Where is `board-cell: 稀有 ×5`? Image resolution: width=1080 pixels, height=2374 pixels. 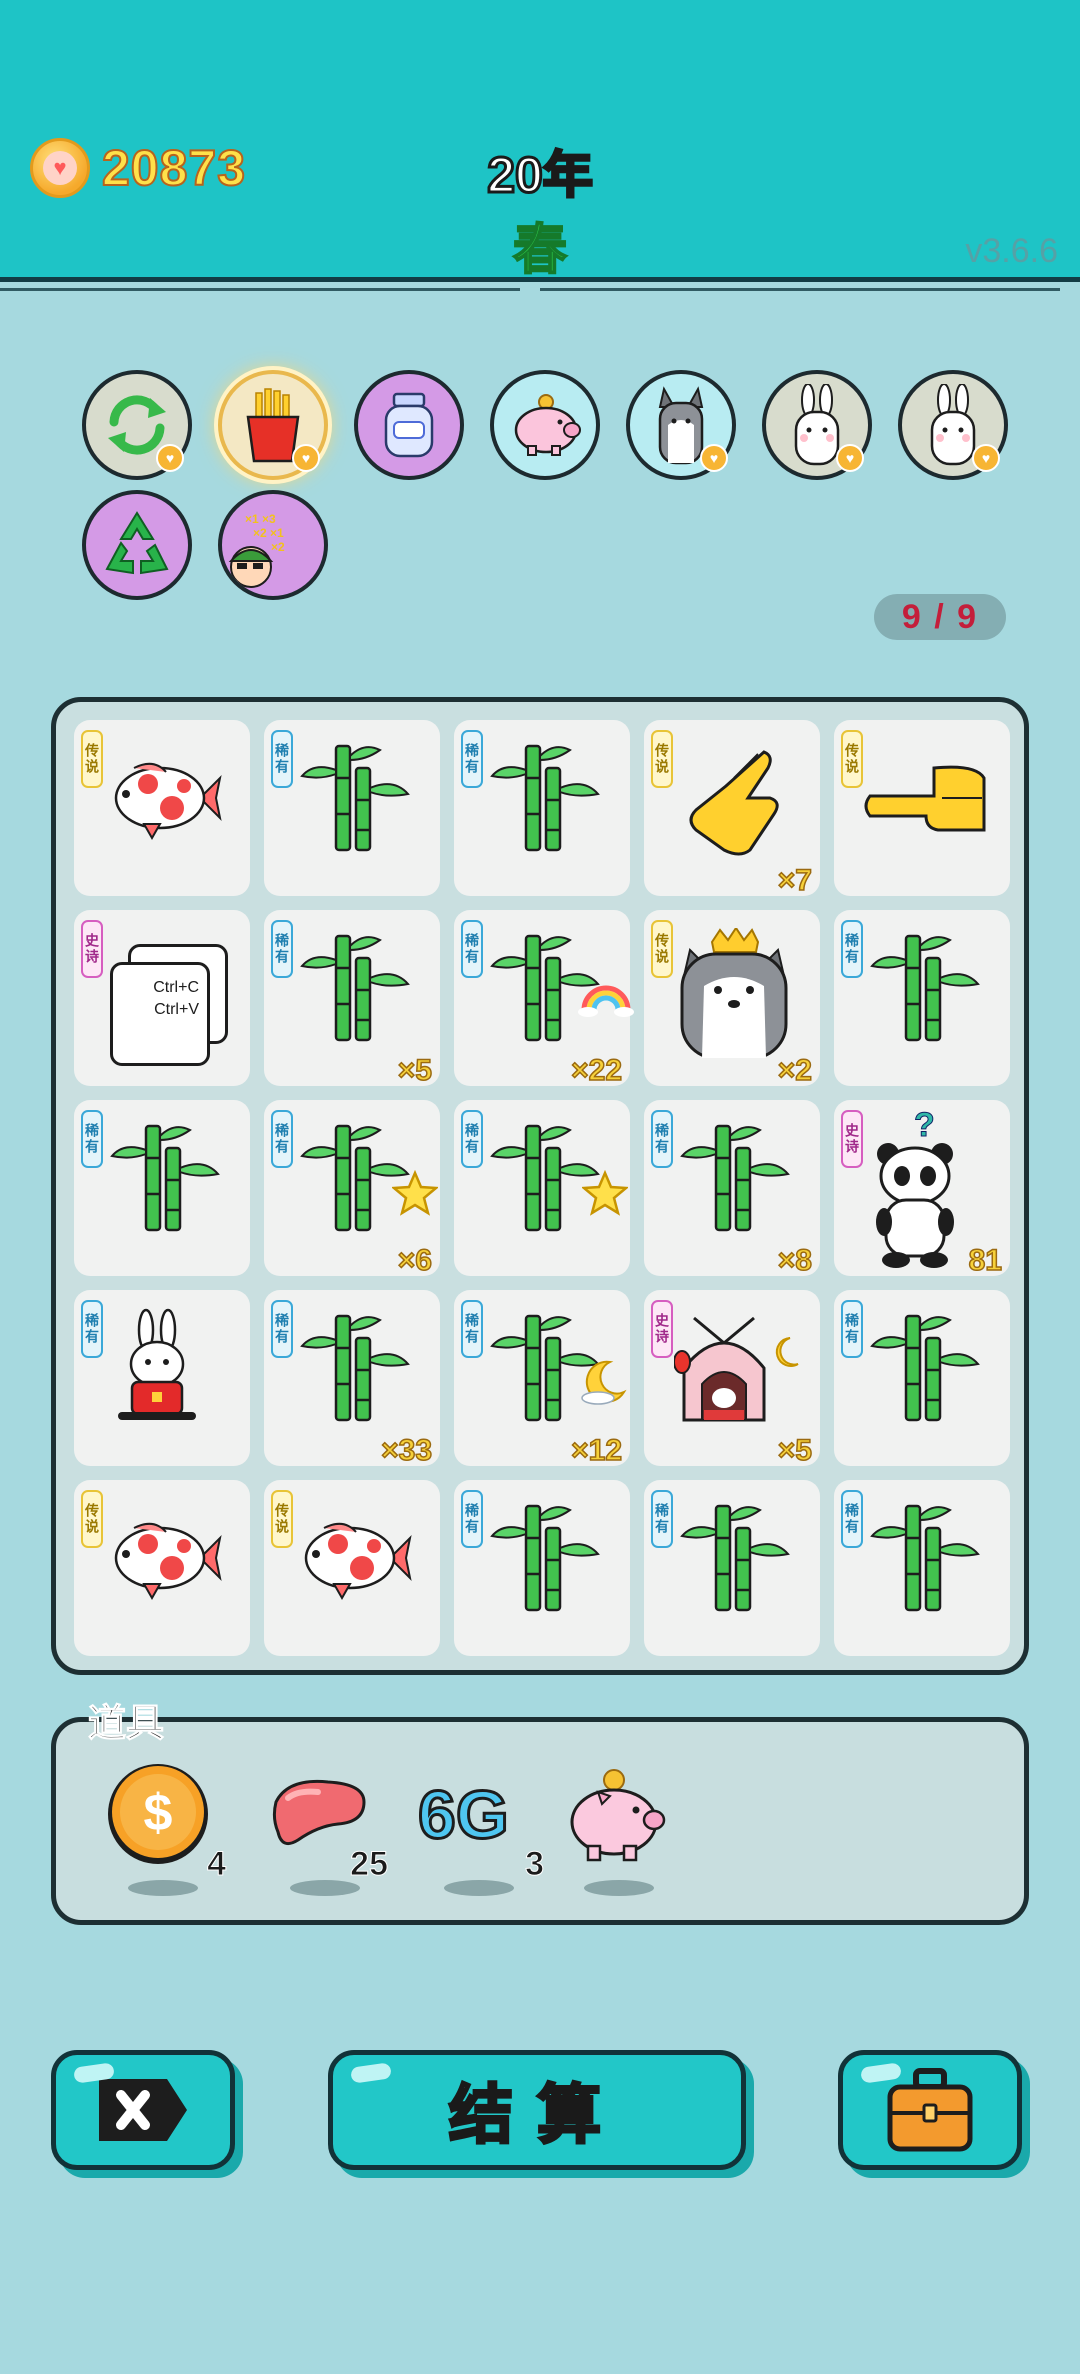 board-cell: 稀有 ×5 is located at coordinates (352, 999).